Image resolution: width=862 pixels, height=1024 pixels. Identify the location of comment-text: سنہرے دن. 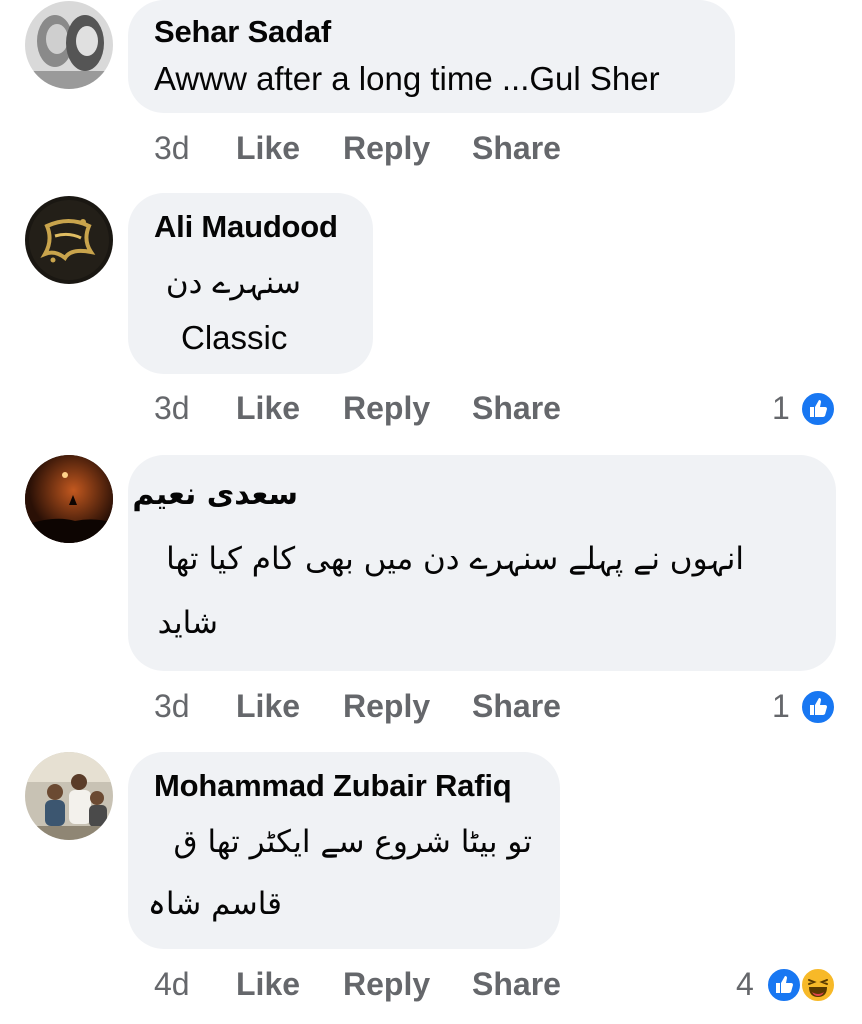
(233, 283).